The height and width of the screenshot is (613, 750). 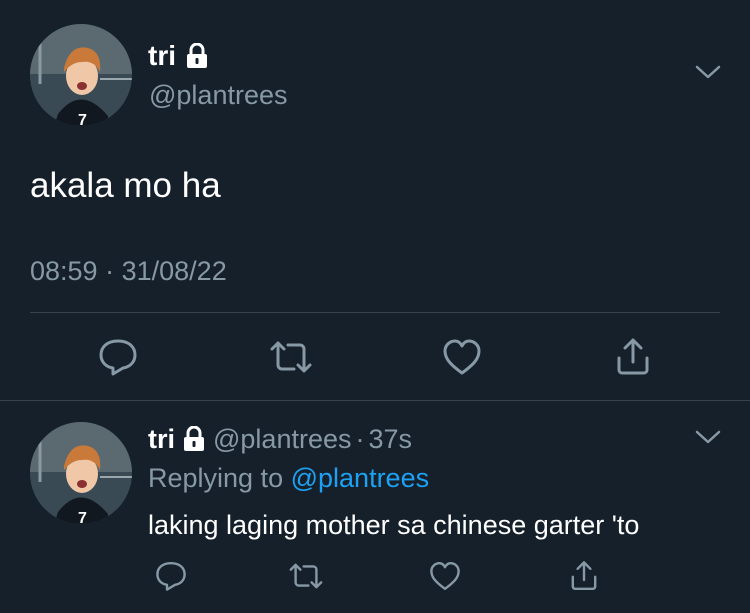 I want to click on author-name-row: tri, so click(x=178, y=56).